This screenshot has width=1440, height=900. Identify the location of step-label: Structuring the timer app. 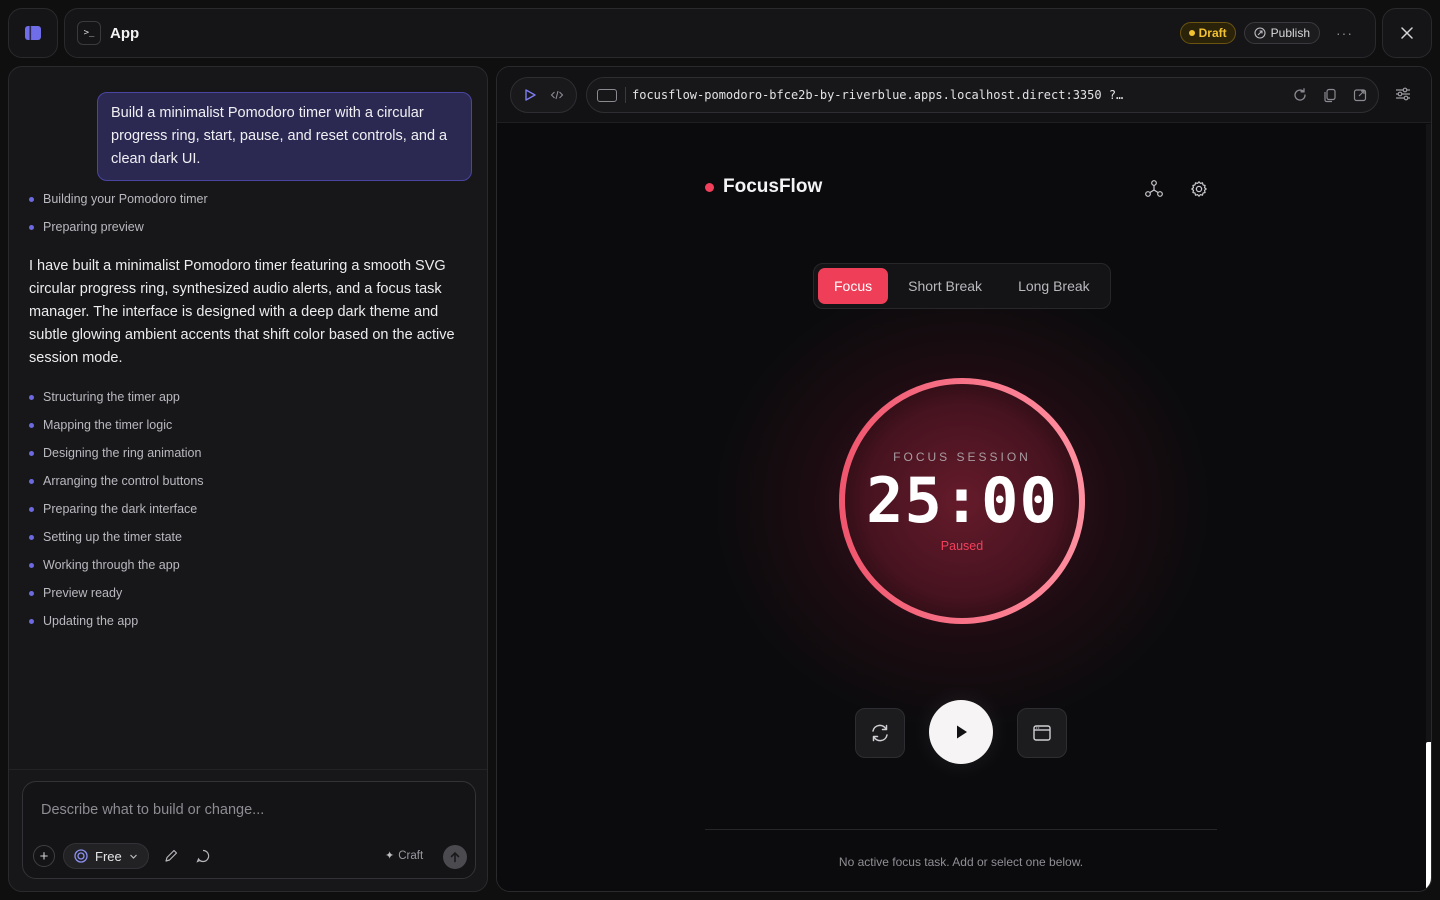
(111, 397).